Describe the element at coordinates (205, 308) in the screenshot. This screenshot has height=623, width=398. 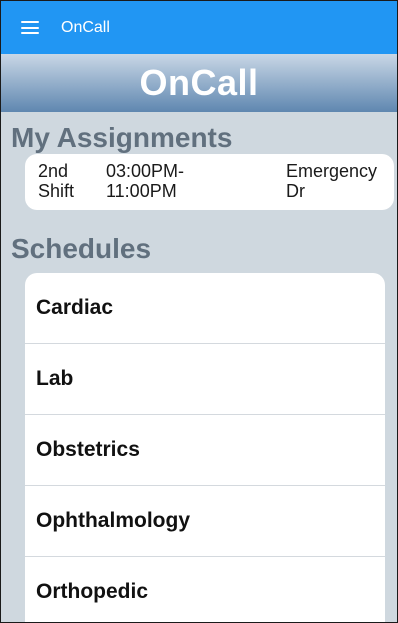
I see `schedule-item-cardiac: Cardiac` at that location.